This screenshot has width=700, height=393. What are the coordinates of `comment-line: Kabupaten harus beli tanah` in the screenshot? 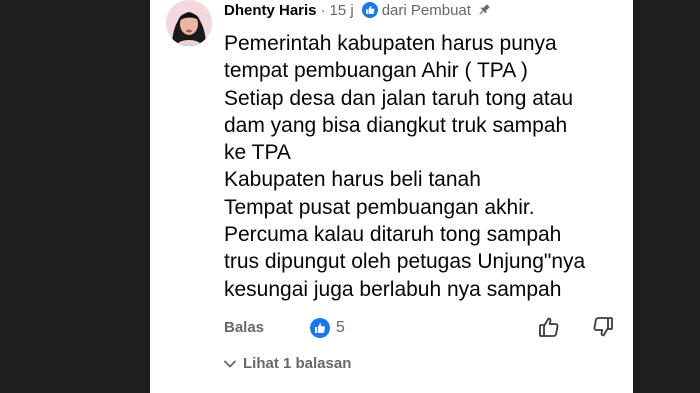 It's located at (352, 180).